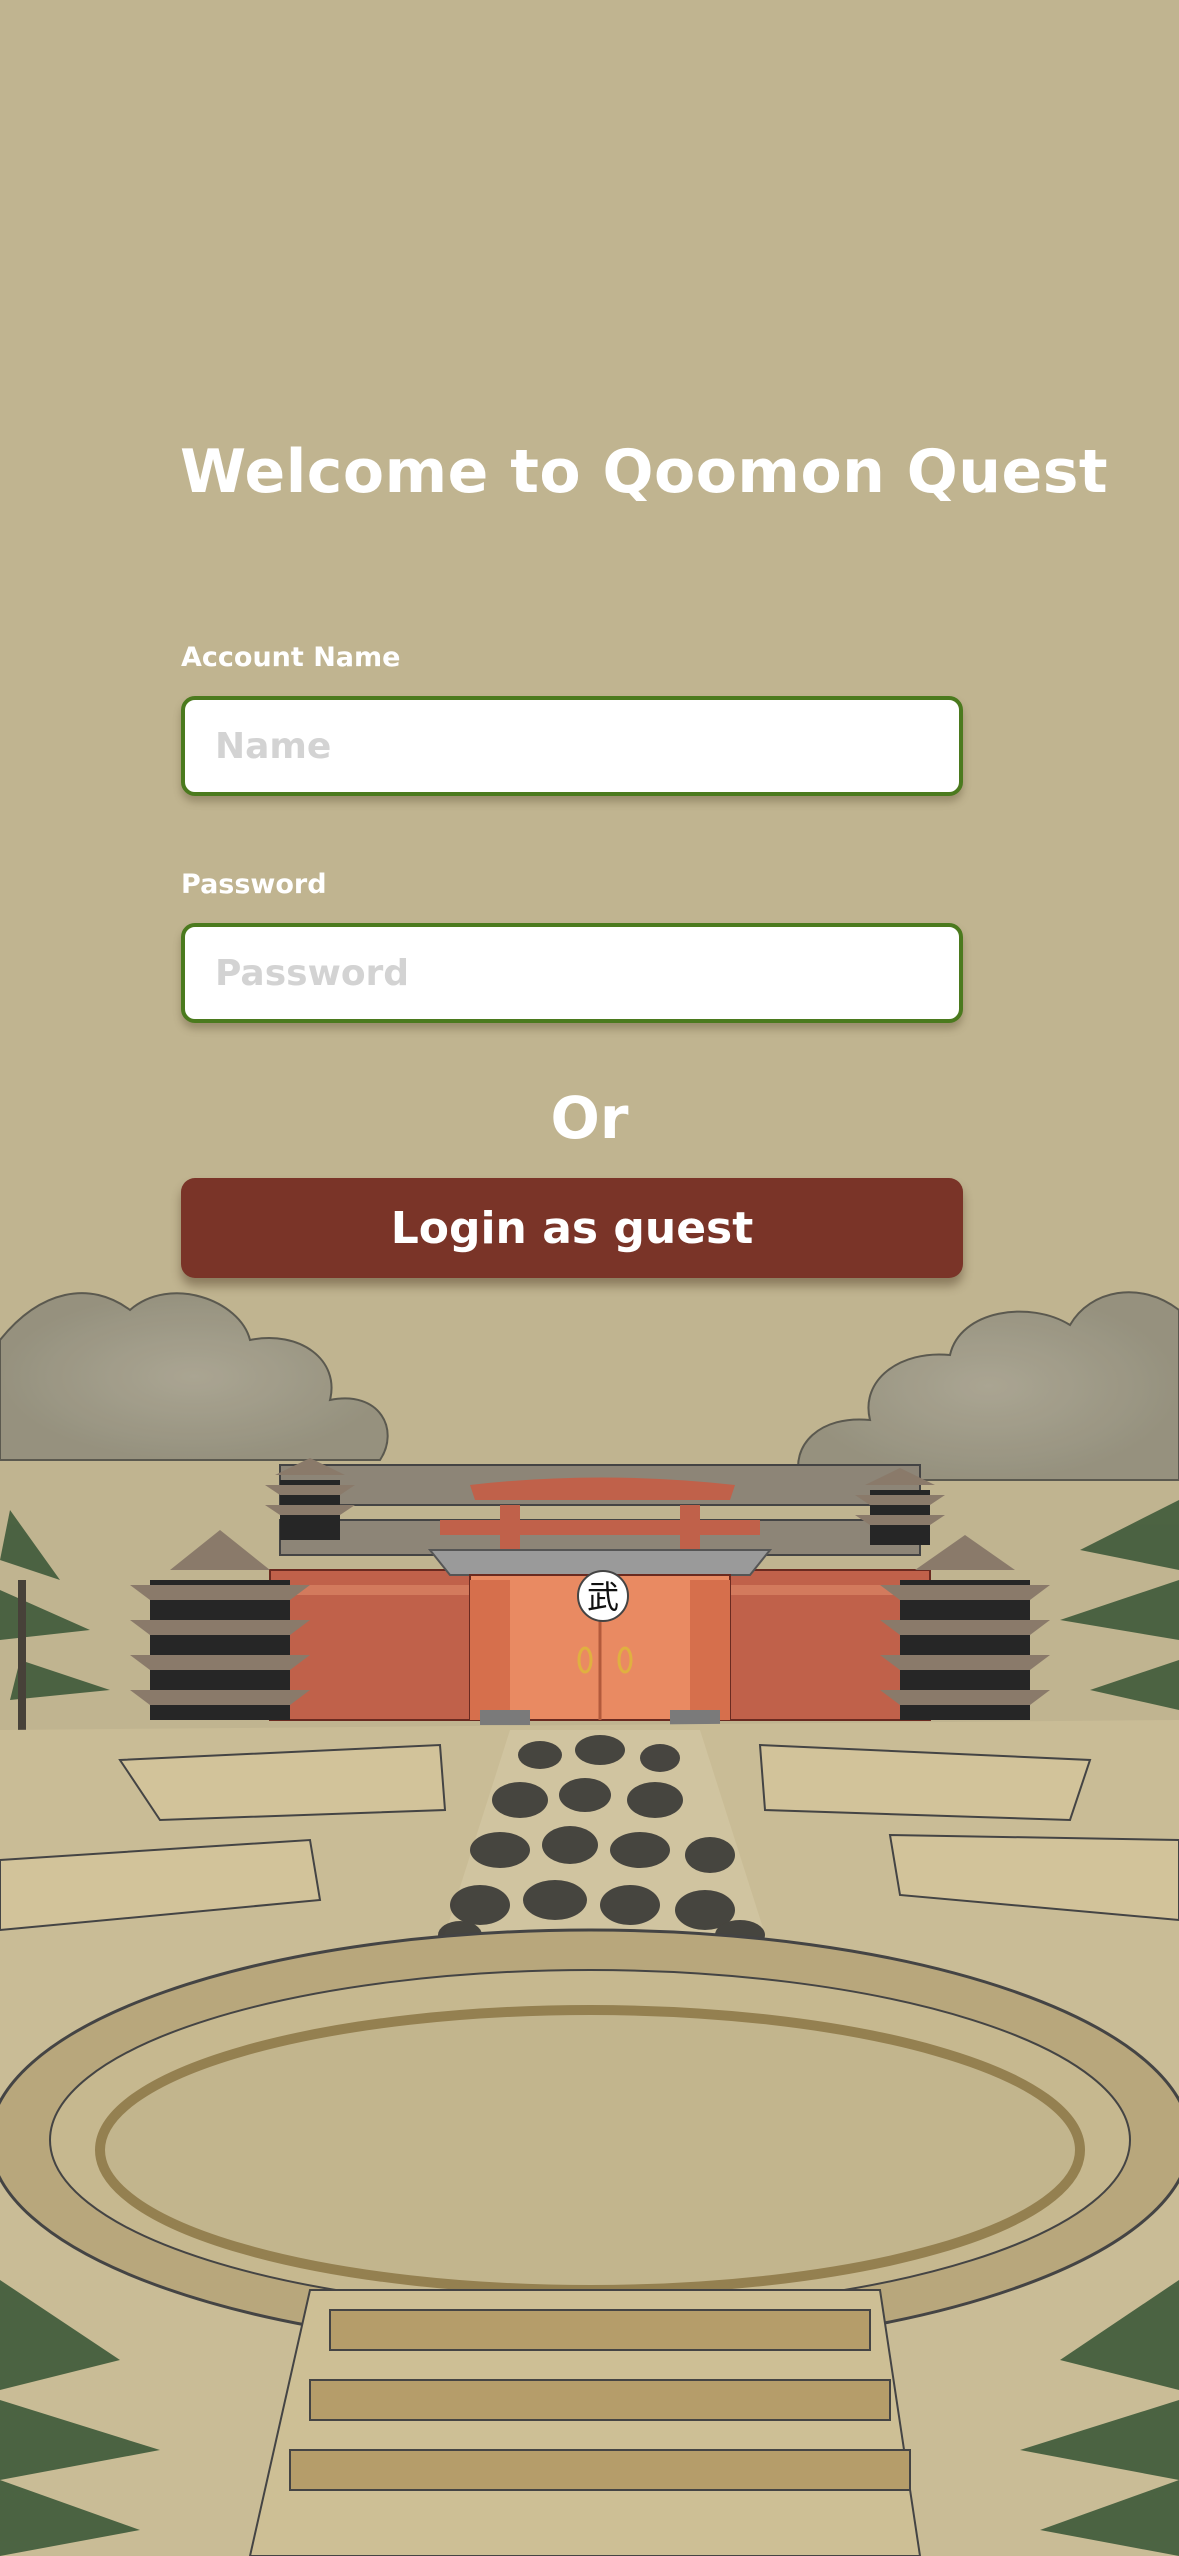  I want to click on left-cloud, so click(194, 1376).